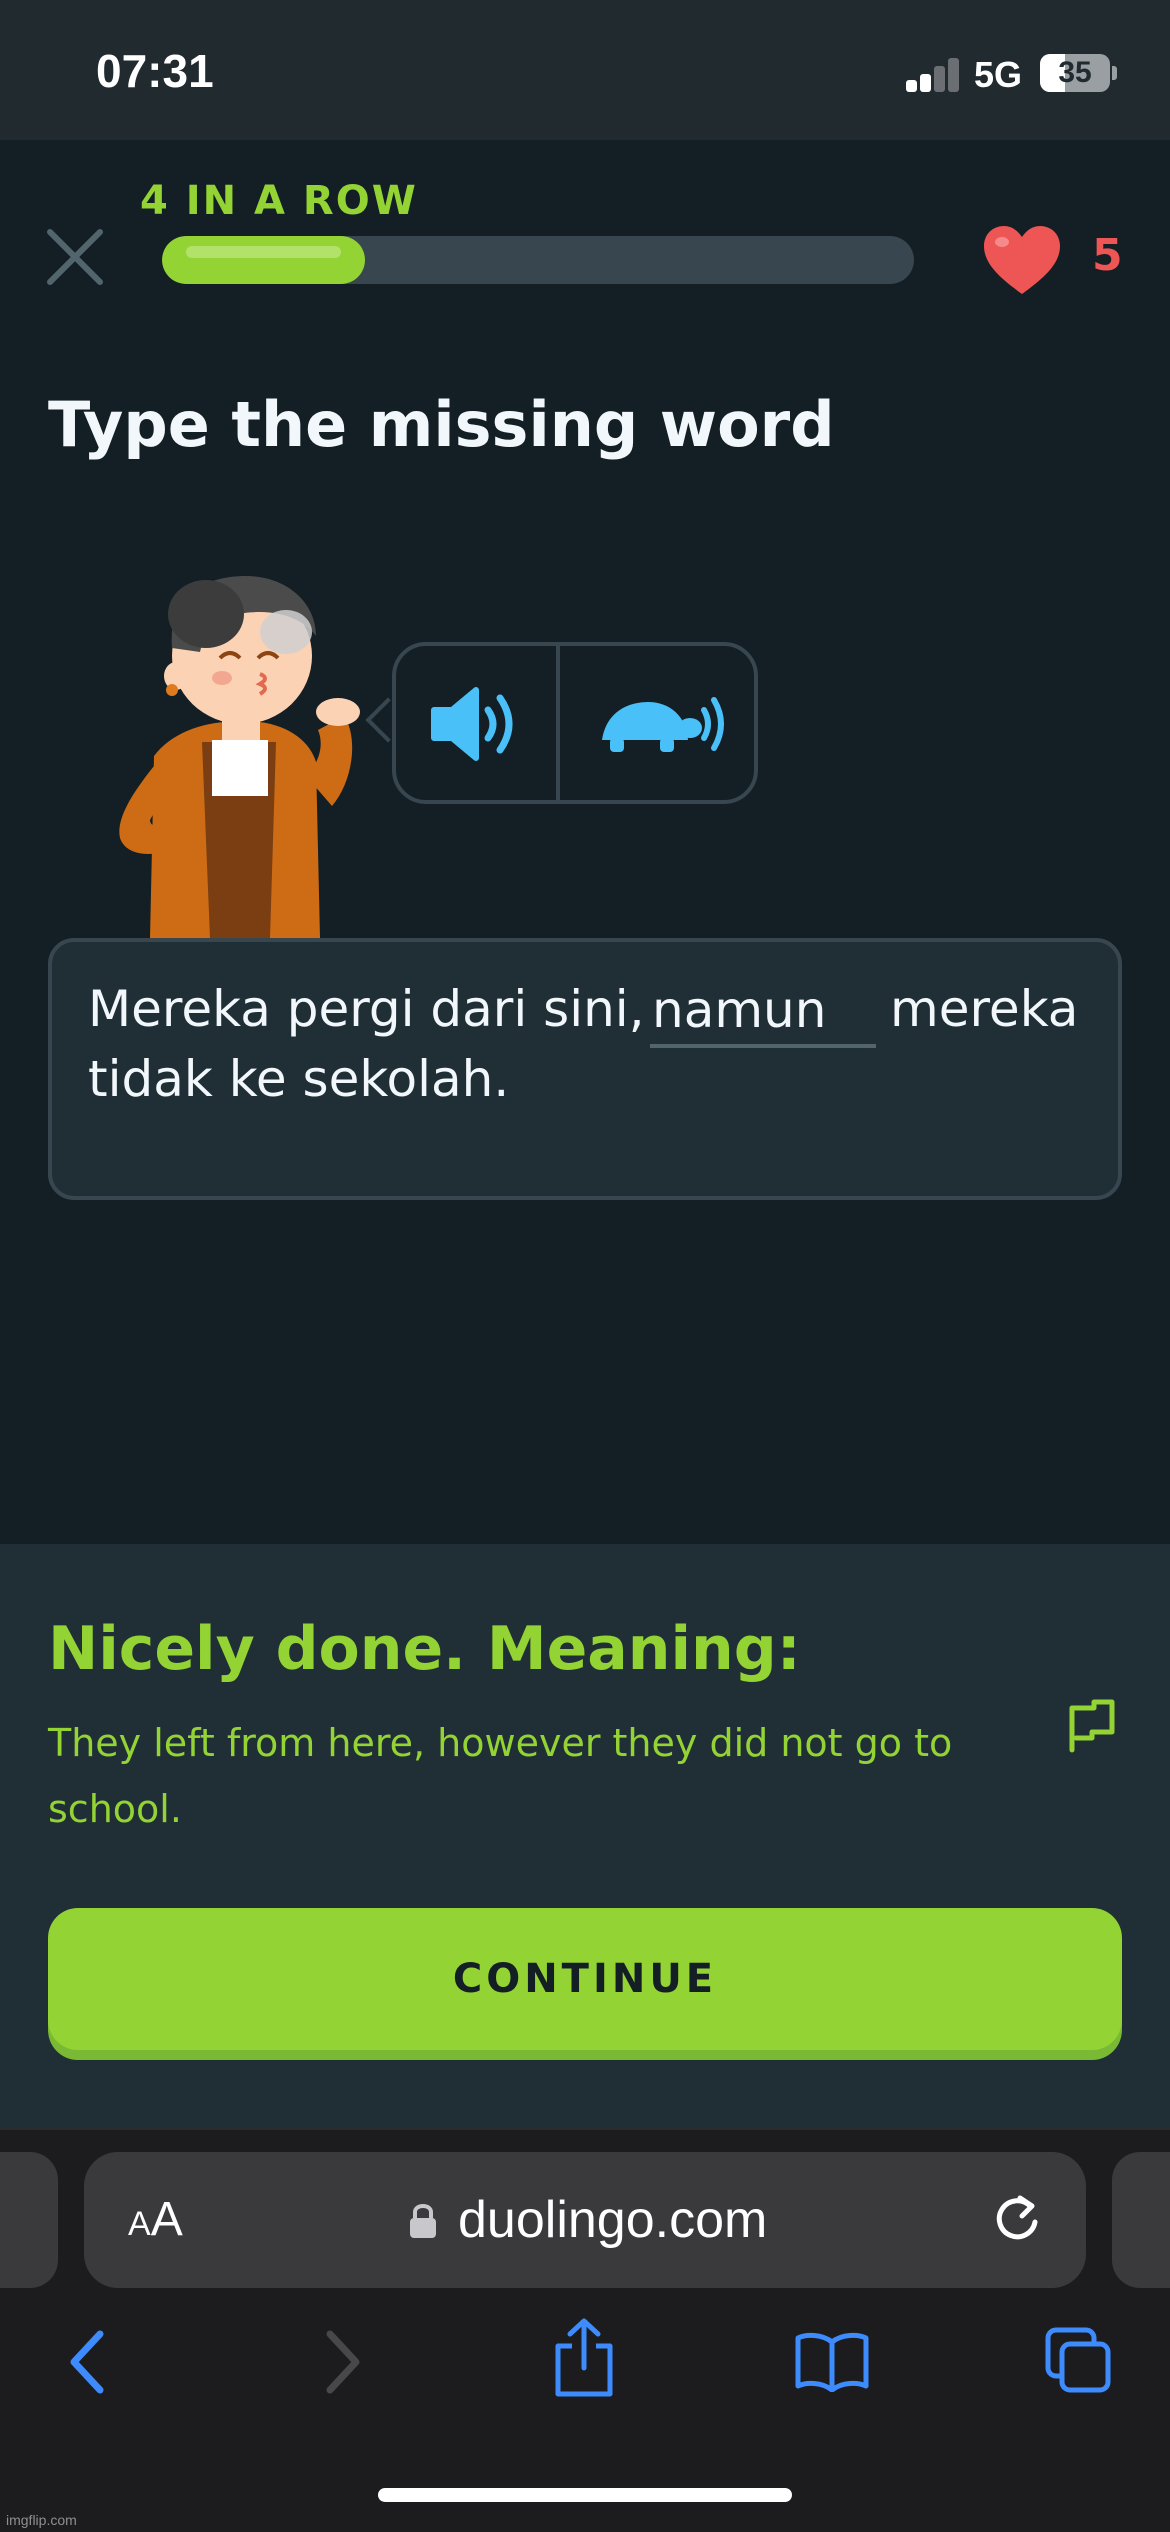  Describe the element at coordinates (1092, 1726) in the screenshot. I see `flag-icon` at that location.